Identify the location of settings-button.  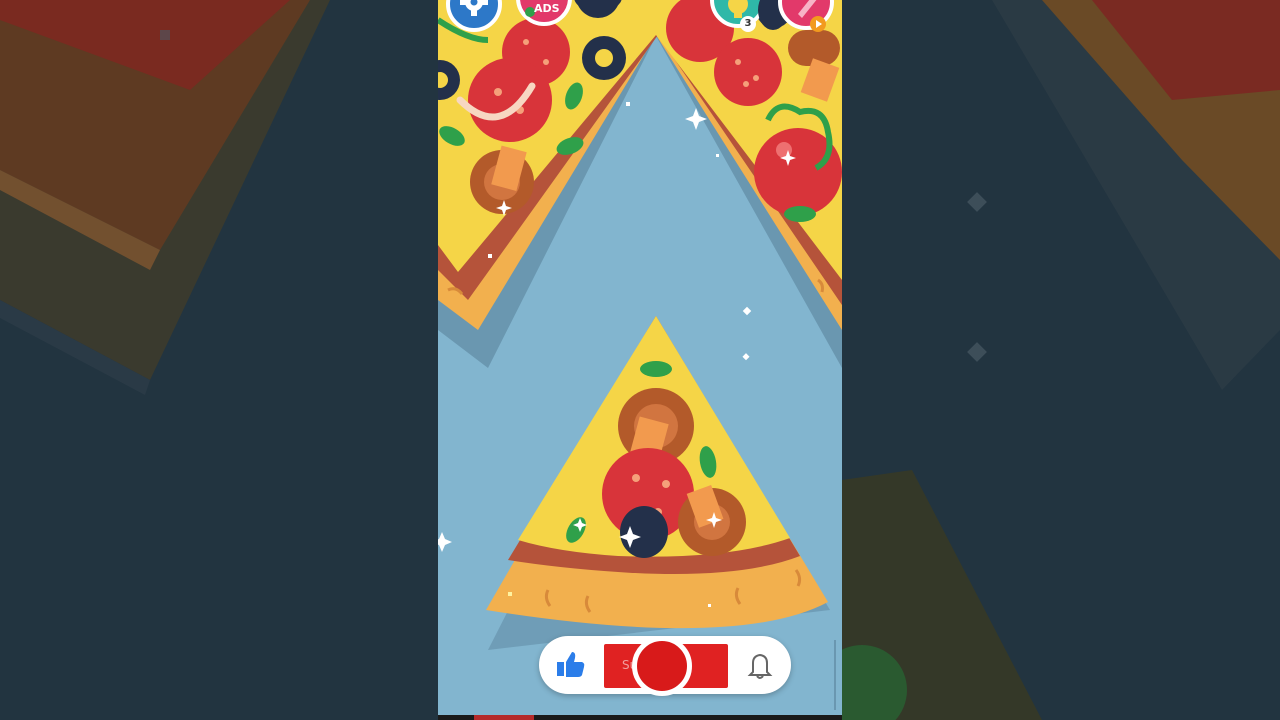
(474, 16).